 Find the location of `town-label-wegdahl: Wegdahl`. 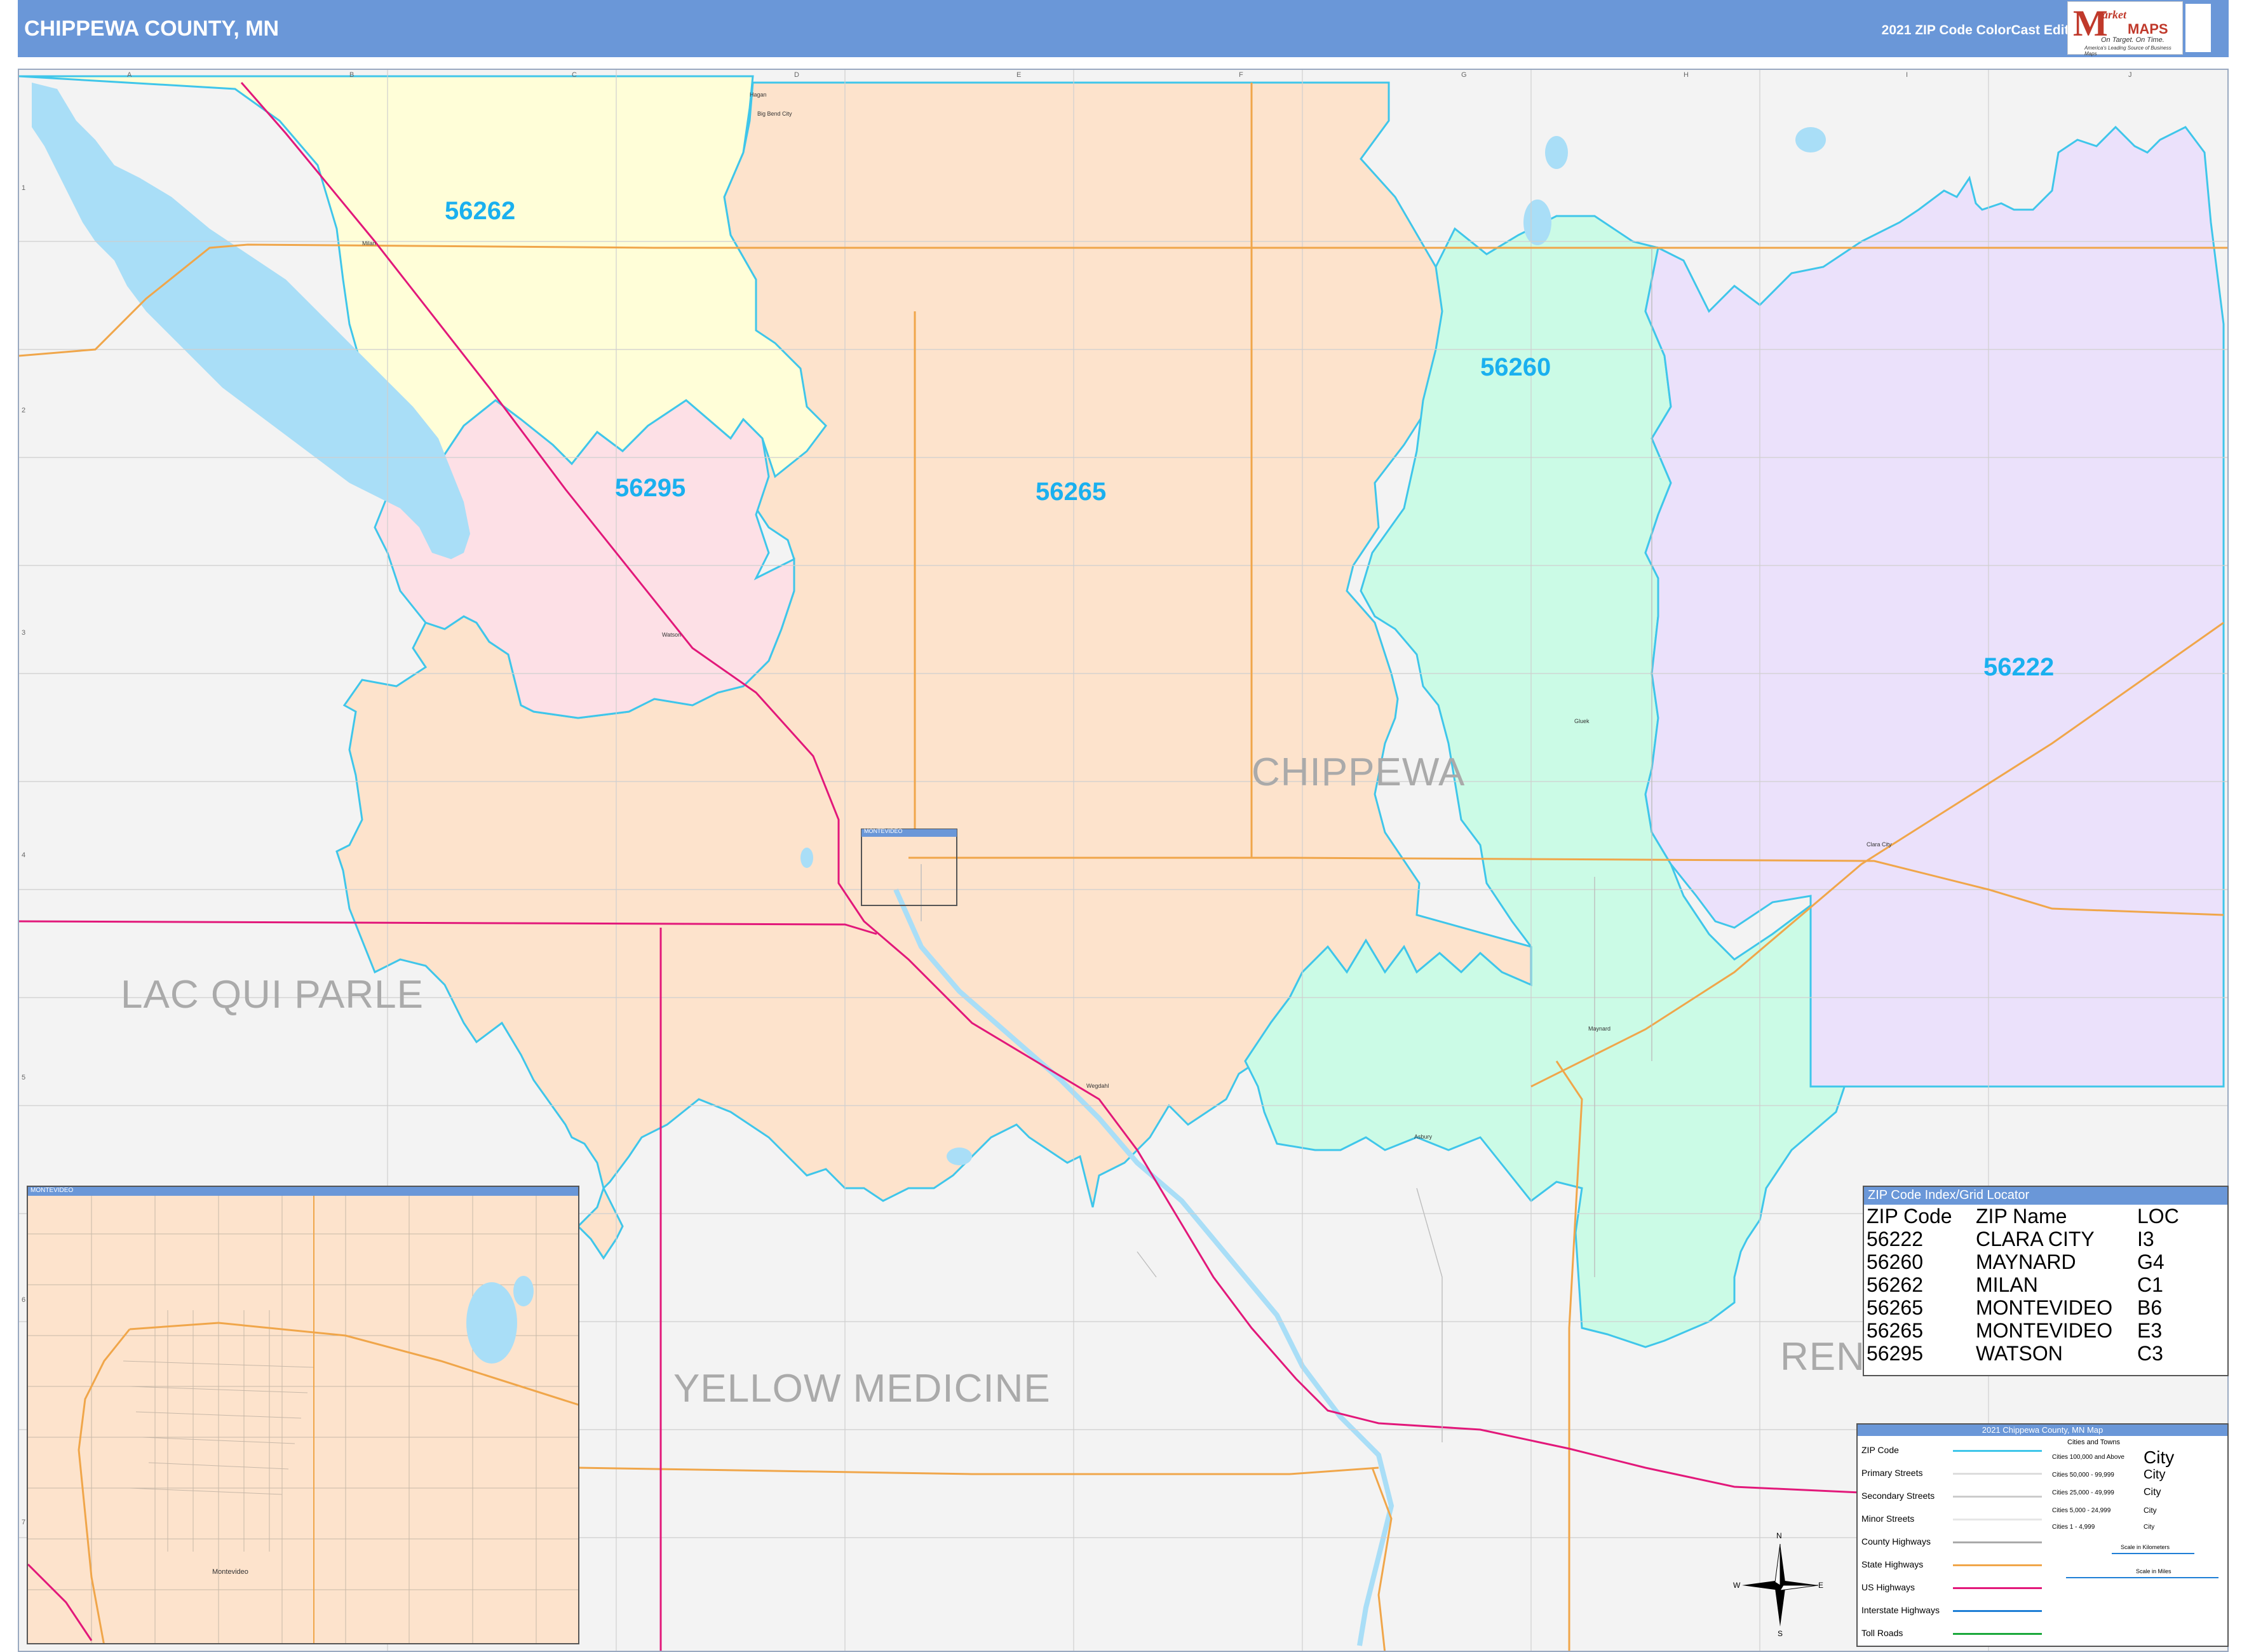

town-label-wegdahl: Wegdahl is located at coordinates (1097, 1086).